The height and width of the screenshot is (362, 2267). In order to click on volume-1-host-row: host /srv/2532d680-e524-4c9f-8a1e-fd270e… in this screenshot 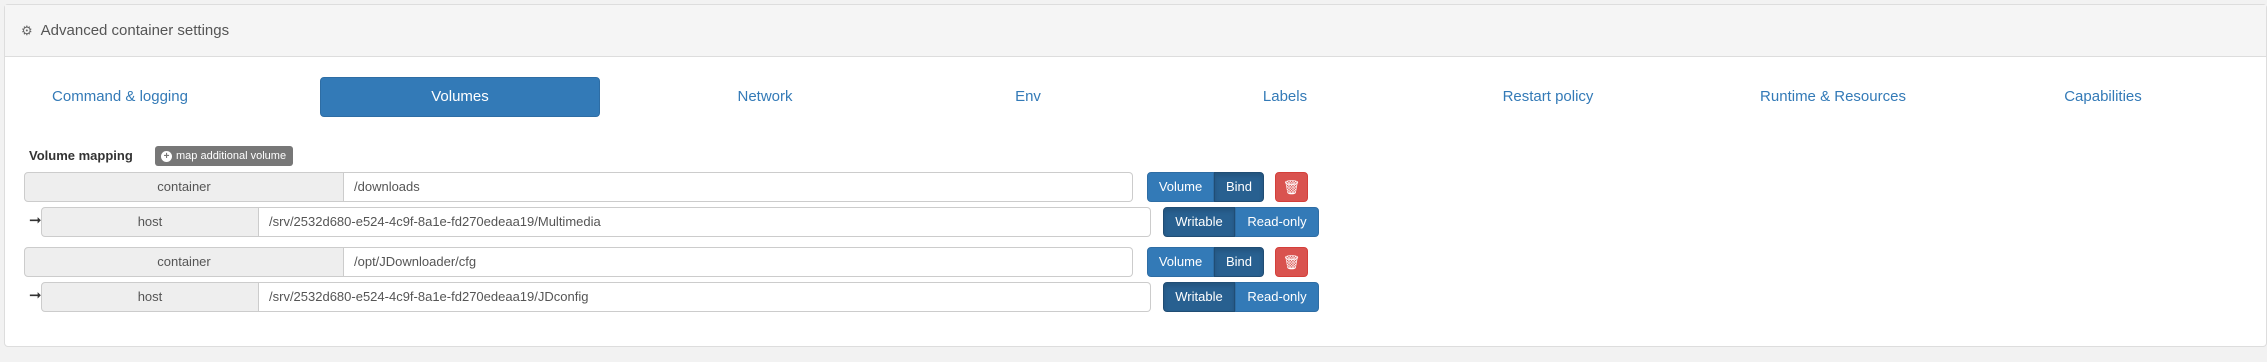, I will do `click(691, 222)`.